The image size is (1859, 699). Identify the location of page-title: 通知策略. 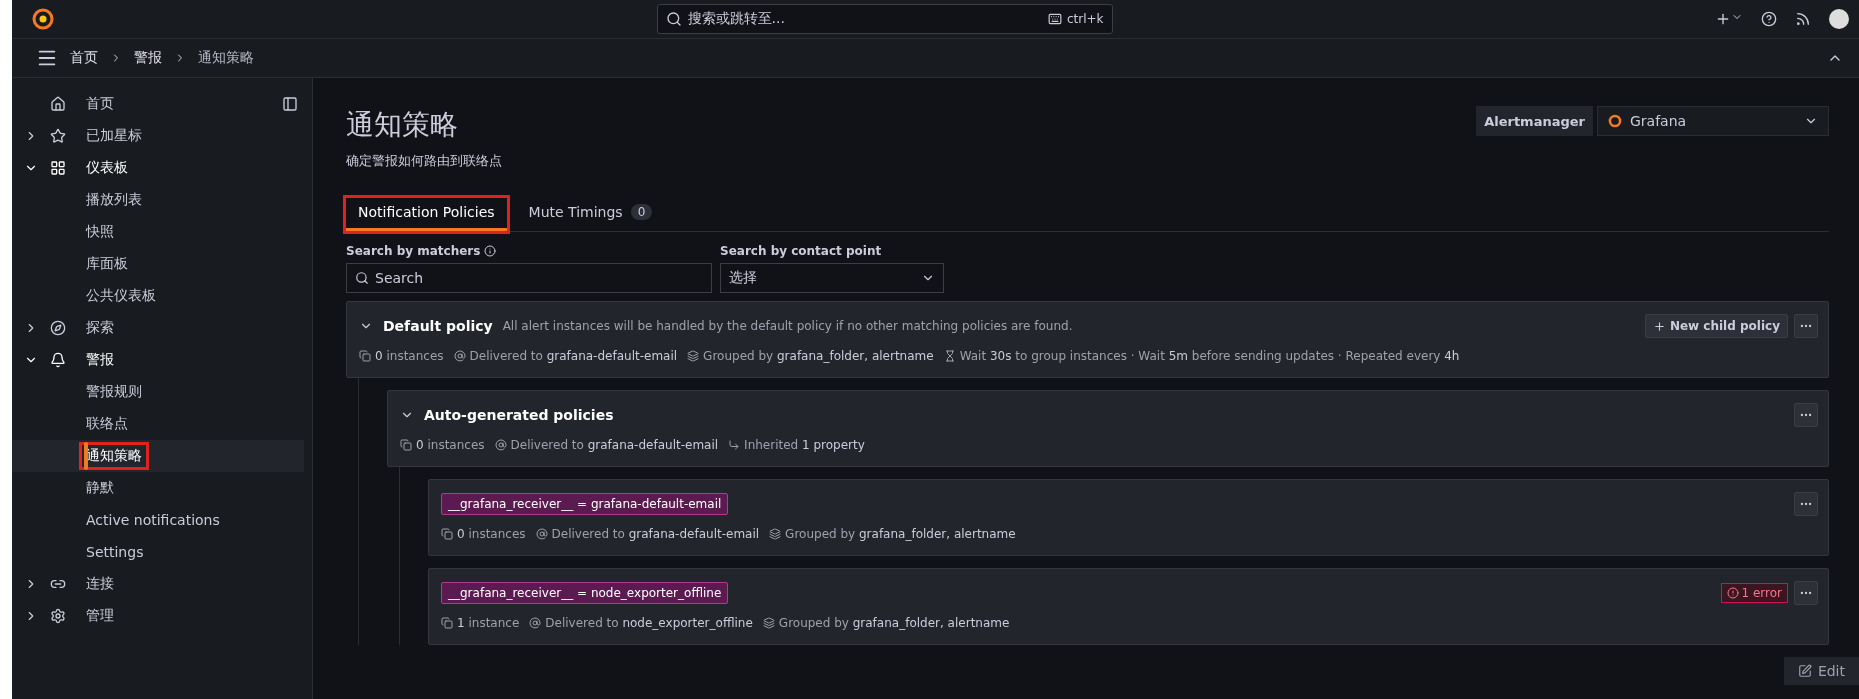
(402, 125).